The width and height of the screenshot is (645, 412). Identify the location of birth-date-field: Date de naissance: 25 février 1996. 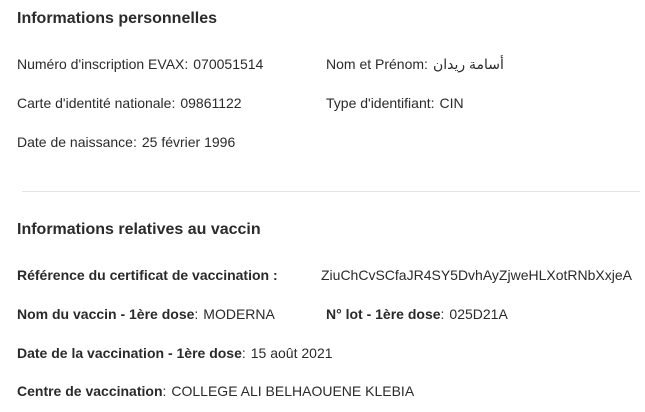
(126, 142).